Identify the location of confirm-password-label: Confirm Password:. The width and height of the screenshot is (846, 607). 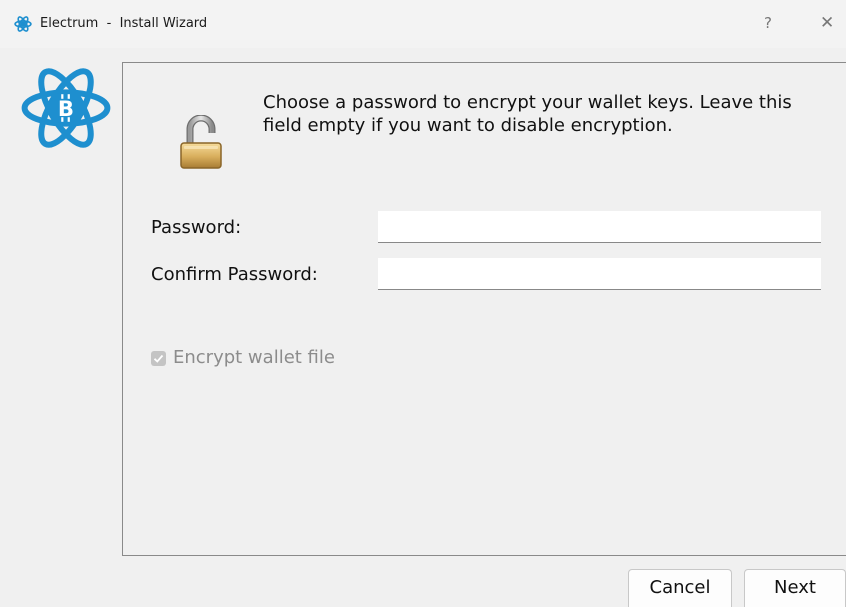
(234, 274).